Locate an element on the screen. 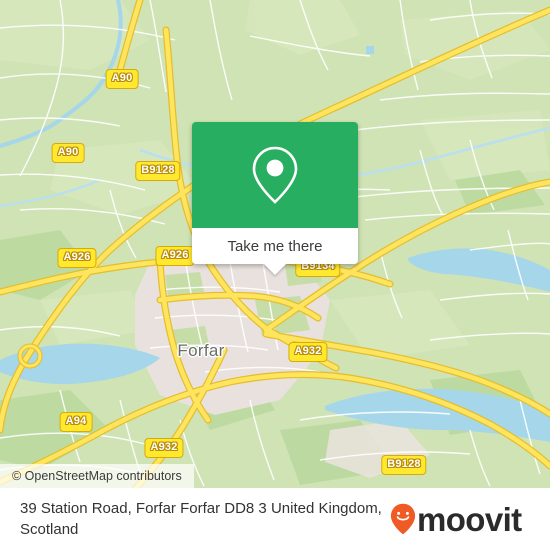 The image size is (550, 550). callout-pointer-tail is located at coordinates (275, 269).